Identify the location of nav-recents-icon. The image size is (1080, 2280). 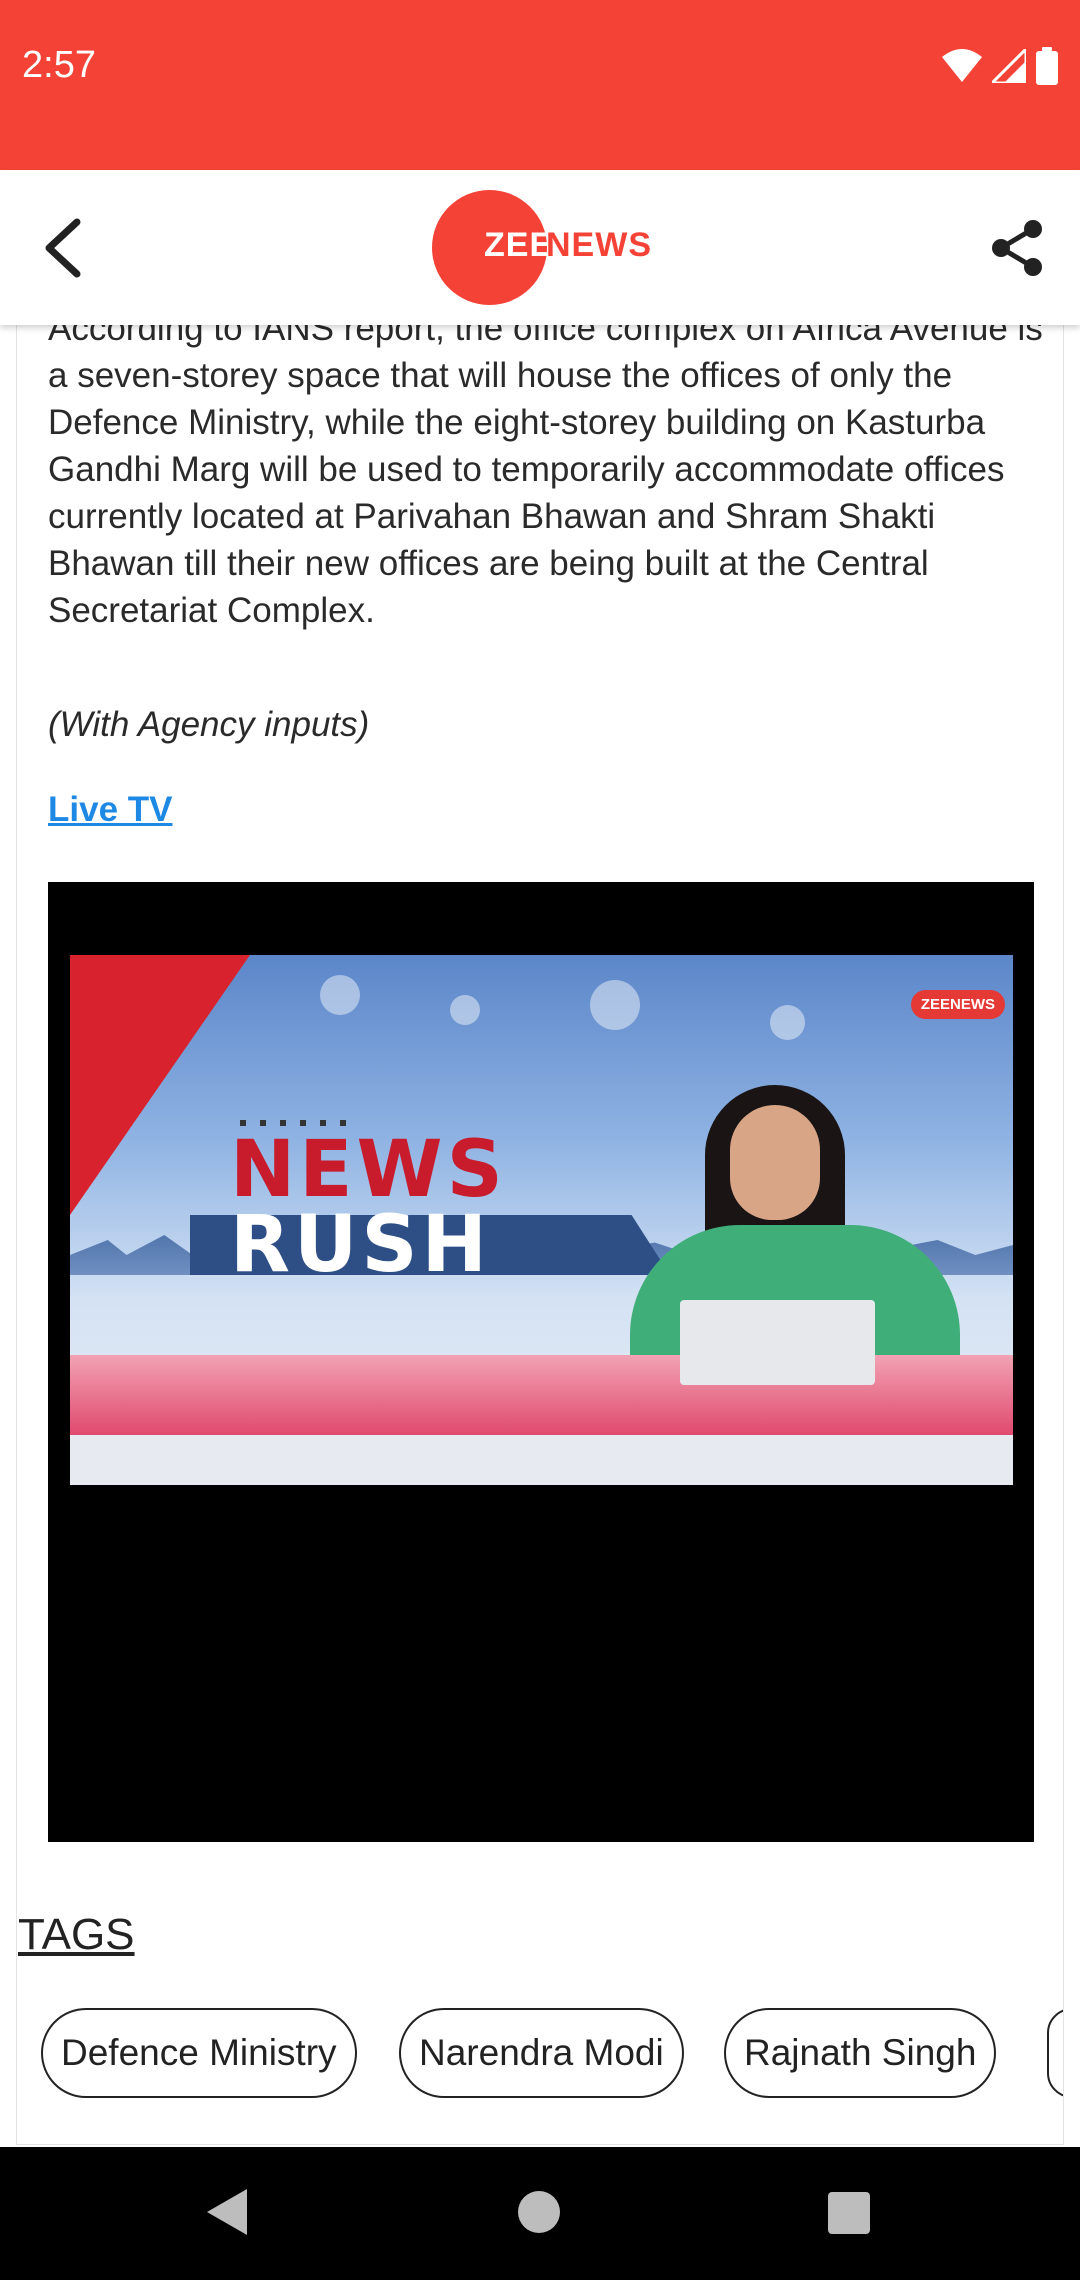
(849, 2213).